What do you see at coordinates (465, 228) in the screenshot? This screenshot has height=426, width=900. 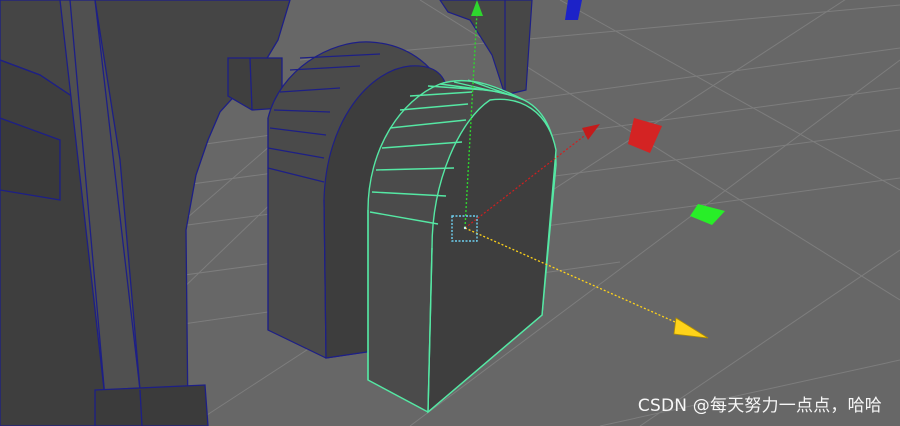 I see `pivot-dot` at bounding box center [465, 228].